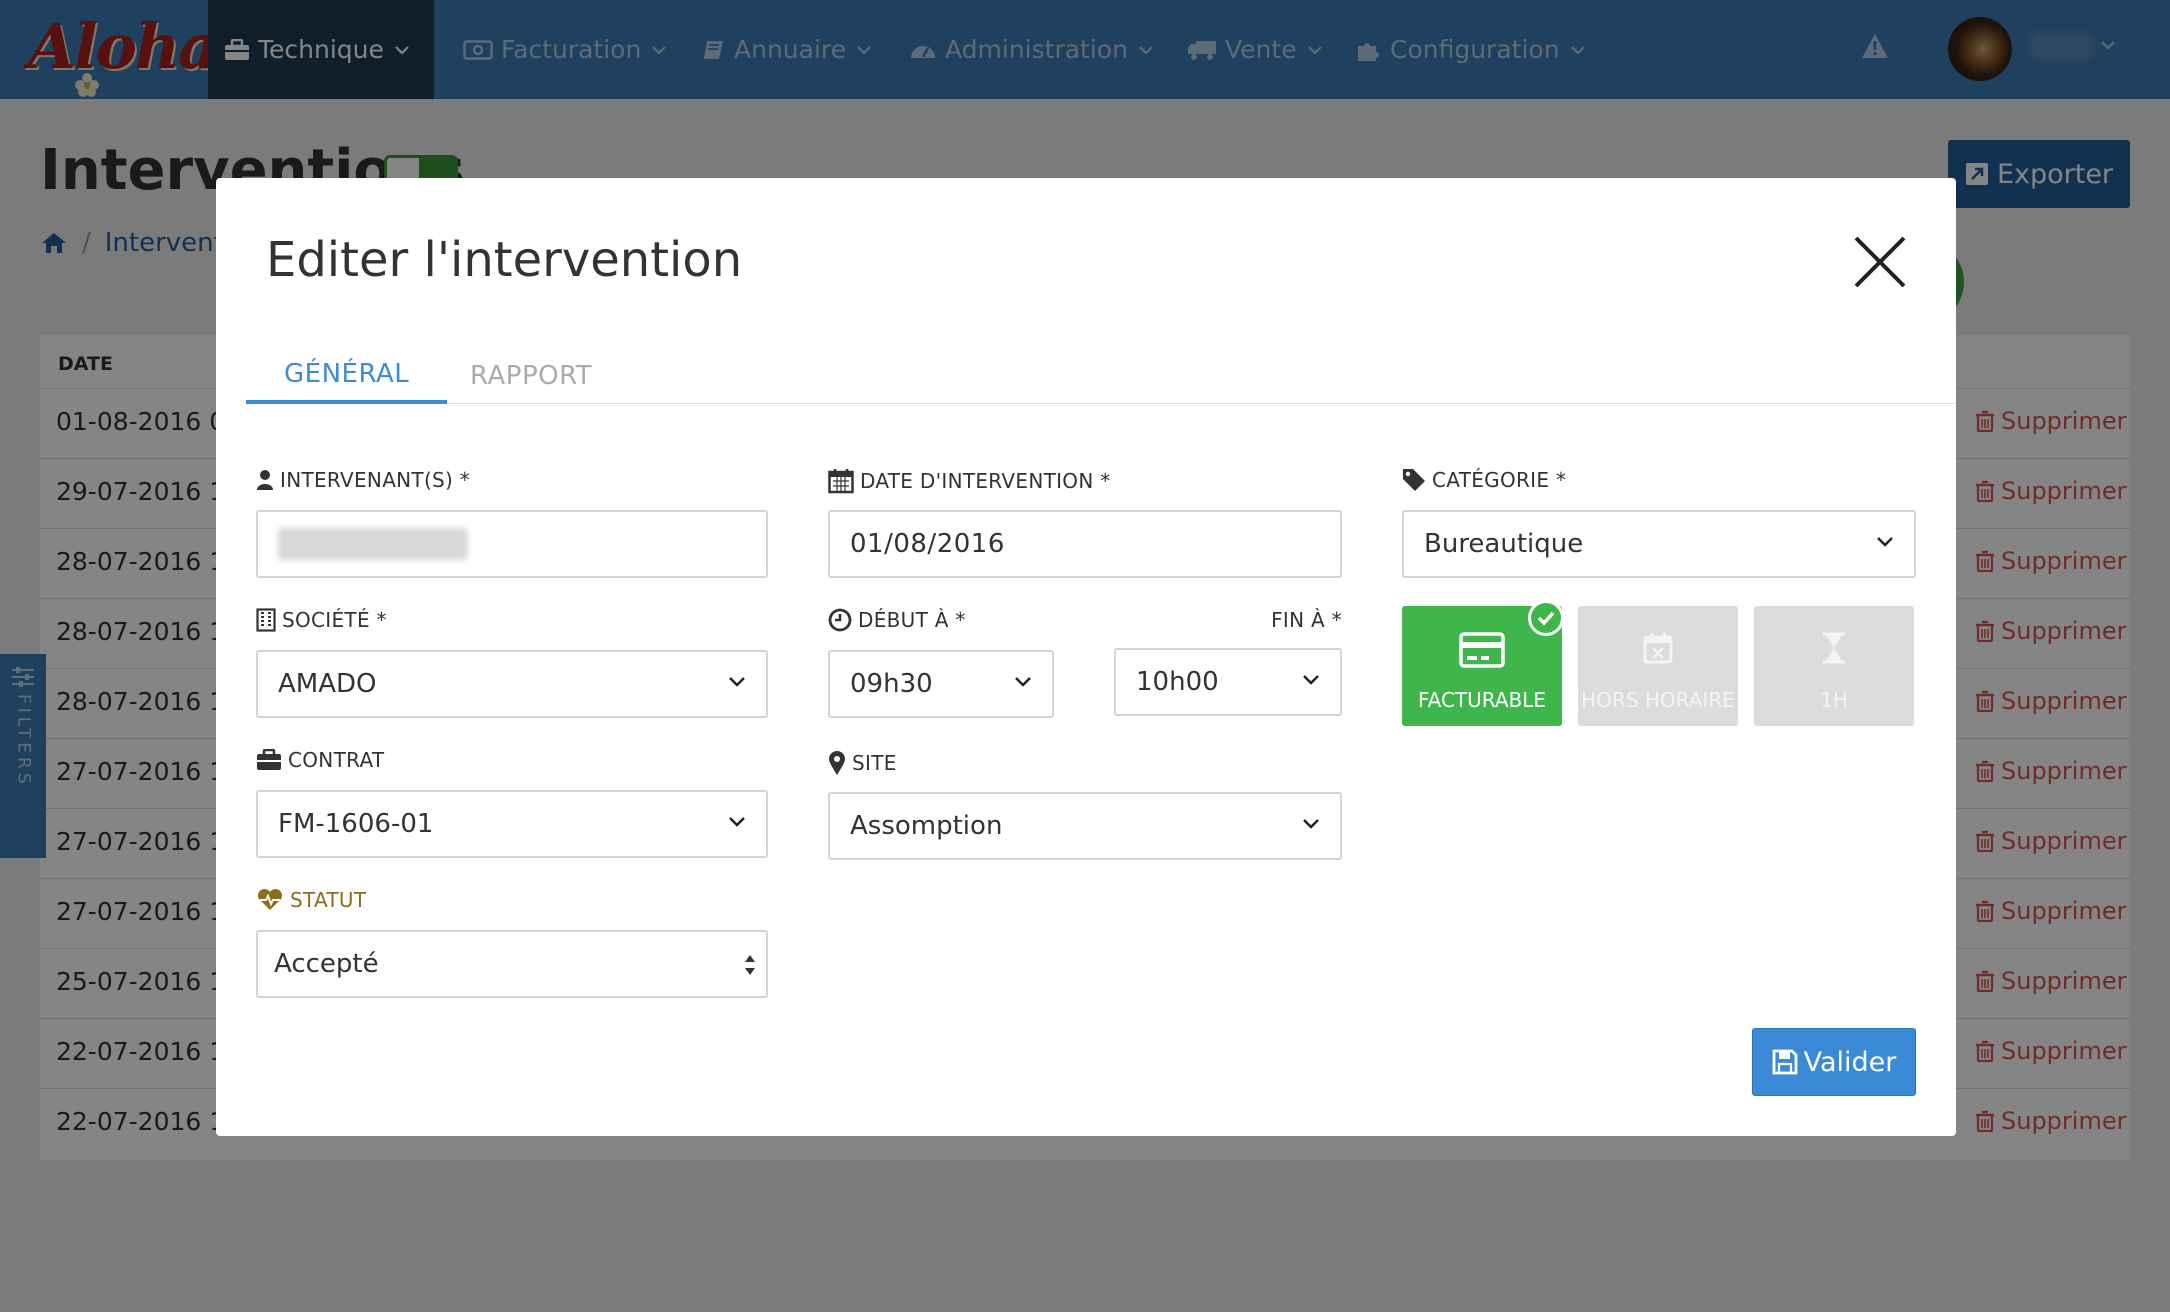 The width and height of the screenshot is (2170, 1312). Describe the element at coordinates (334, 620) in the screenshot. I see `societe-label: SOCIÉTÉ *` at that location.